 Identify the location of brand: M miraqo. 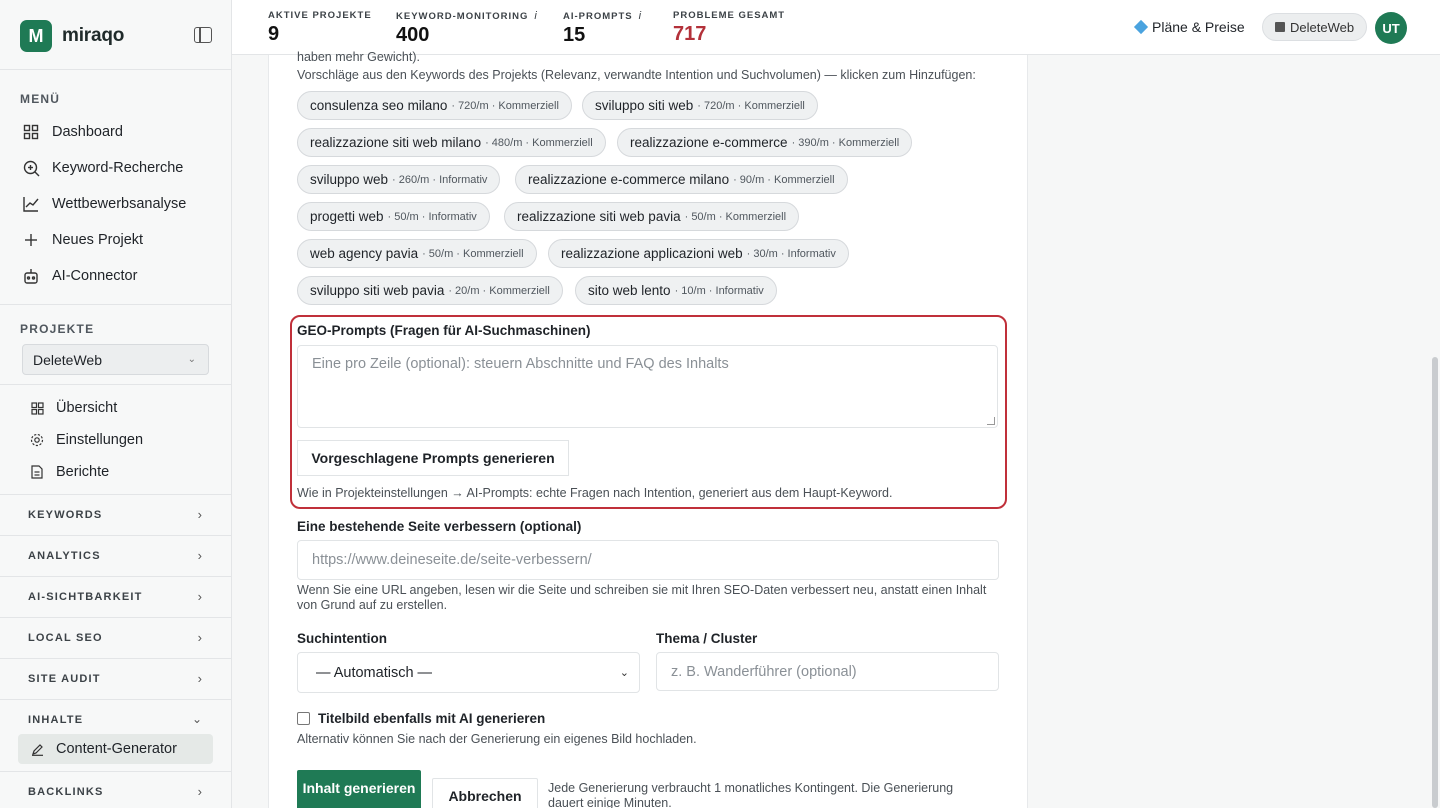
(72, 36).